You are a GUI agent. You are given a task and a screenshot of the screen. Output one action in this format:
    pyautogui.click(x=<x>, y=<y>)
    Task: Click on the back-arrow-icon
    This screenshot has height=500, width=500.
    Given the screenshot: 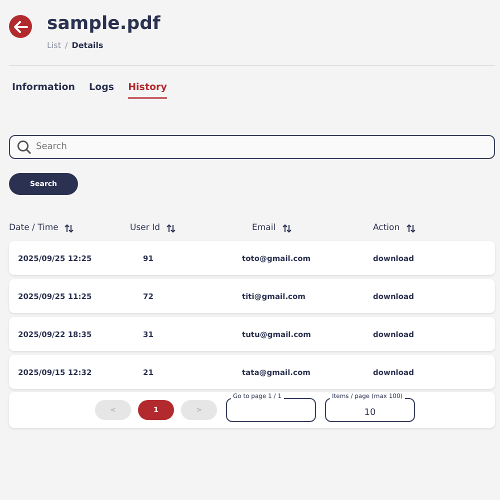 What is the action you would take?
    pyautogui.click(x=21, y=26)
    